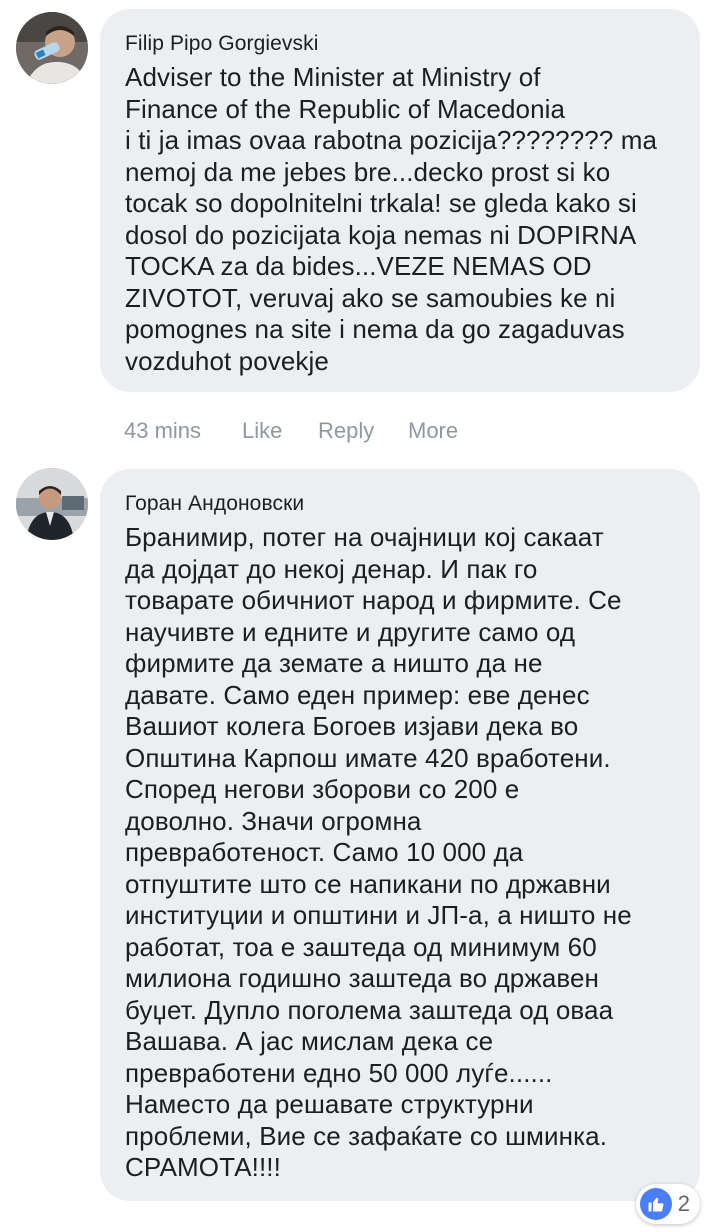 Image resolution: width=710 pixels, height=1232 pixels. What do you see at coordinates (280, 431) in the screenshot?
I see `like-link: Like` at bounding box center [280, 431].